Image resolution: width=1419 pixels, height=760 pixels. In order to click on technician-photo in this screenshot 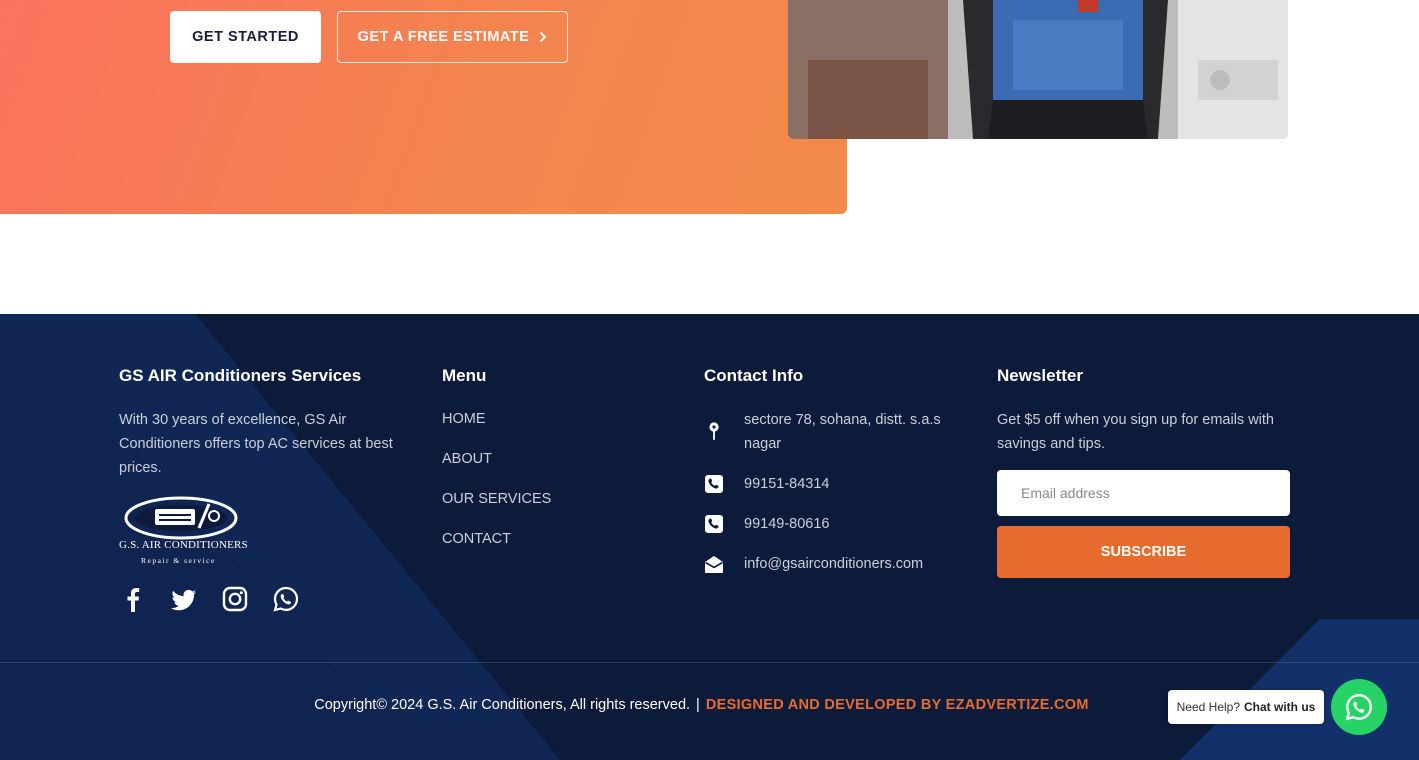, I will do `click(1038, 69)`.